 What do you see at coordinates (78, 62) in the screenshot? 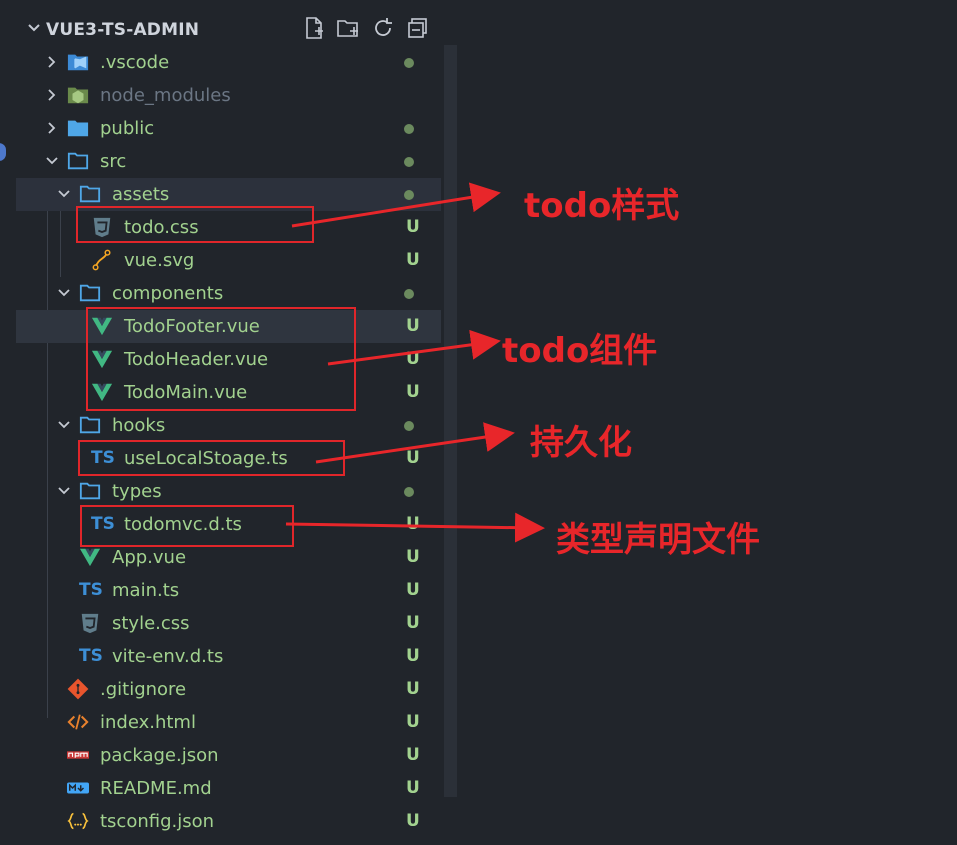
I see `vscode-folder-icon` at bounding box center [78, 62].